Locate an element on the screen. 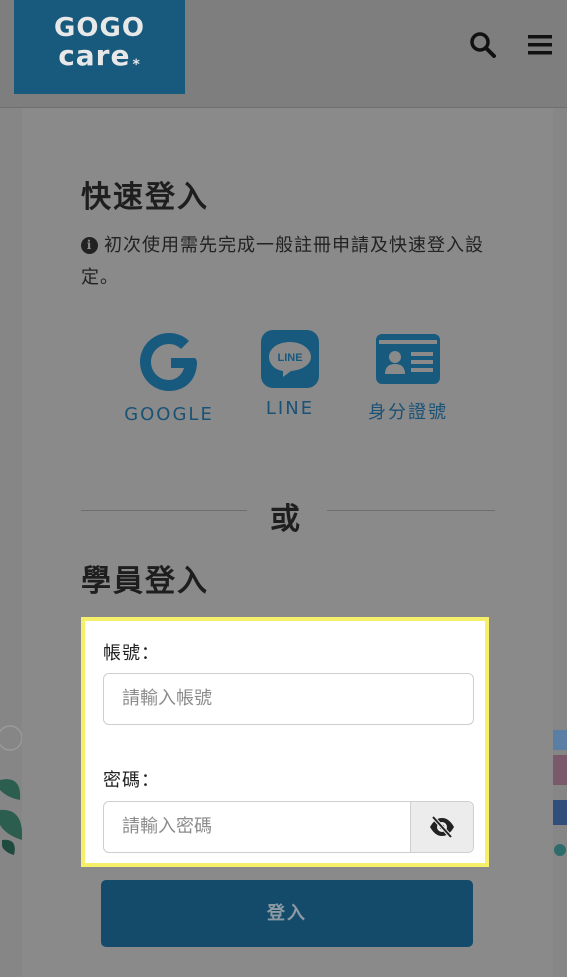  logo-mark: * is located at coordinates (136, 65).